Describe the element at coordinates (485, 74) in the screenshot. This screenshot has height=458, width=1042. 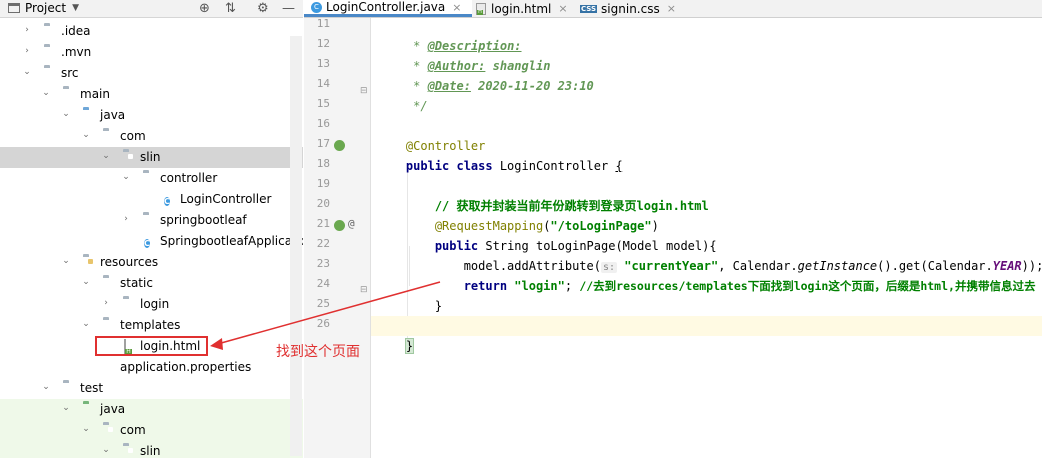
I see `code-line-13: * @Date: 2020-11-20 23:10` at that location.